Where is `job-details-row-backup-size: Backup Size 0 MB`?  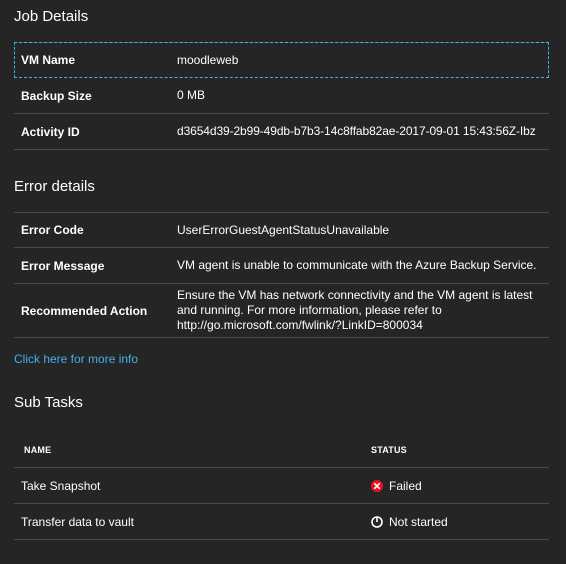 job-details-row-backup-size: Backup Size 0 MB is located at coordinates (281, 96).